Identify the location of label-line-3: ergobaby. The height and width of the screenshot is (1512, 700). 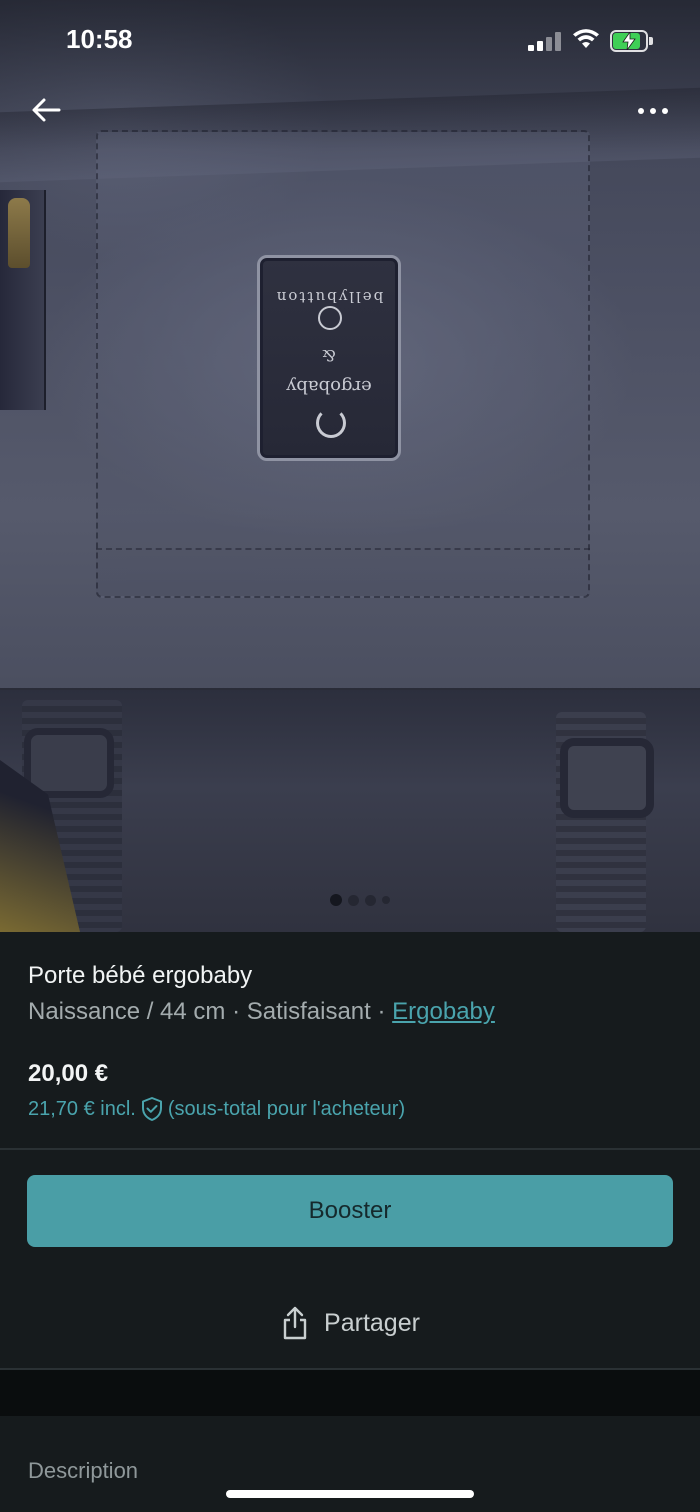
(329, 386).